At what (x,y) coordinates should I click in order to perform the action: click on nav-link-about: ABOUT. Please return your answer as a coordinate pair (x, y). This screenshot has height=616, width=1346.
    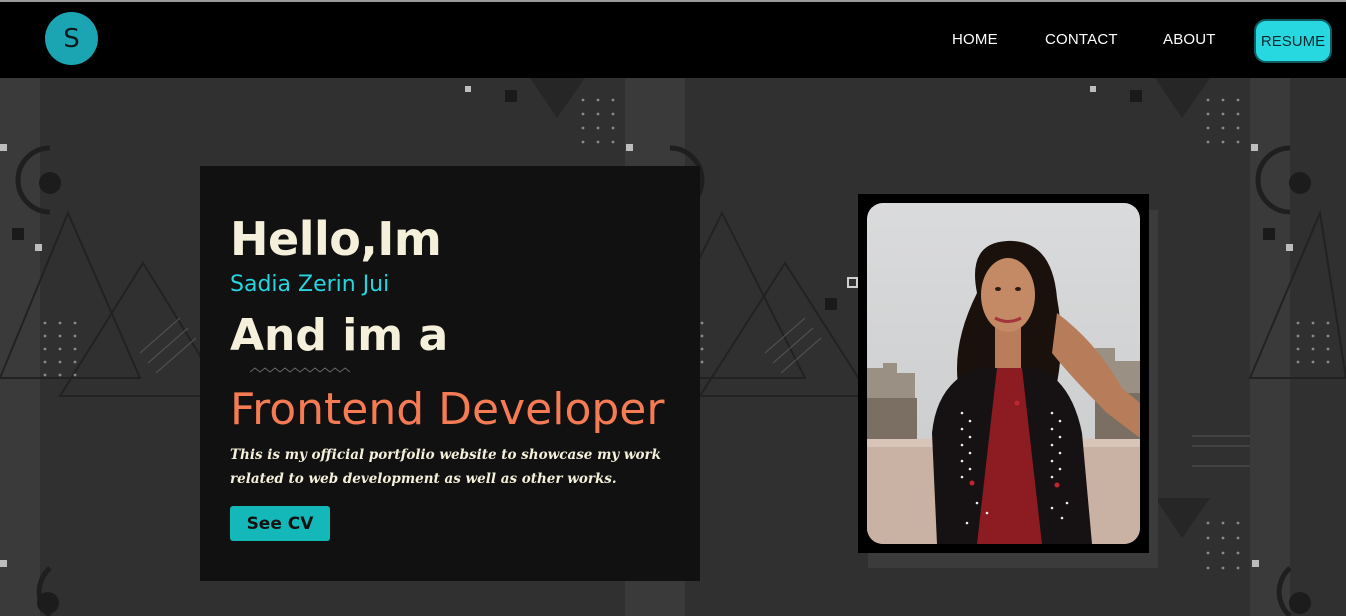
    Looking at the image, I should click on (1189, 39).